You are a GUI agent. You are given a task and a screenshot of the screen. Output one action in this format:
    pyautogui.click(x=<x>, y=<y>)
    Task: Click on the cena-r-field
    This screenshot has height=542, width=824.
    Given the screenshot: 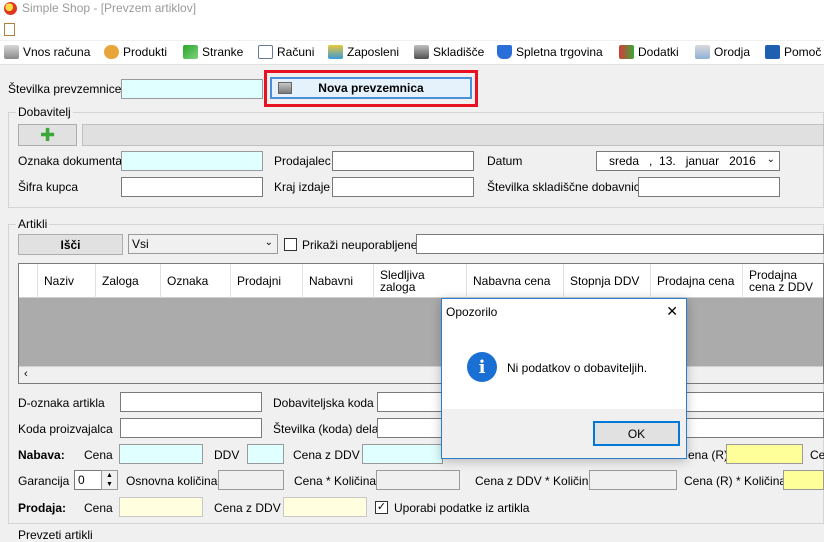 What is the action you would take?
    pyautogui.click(x=764, y=454)
    